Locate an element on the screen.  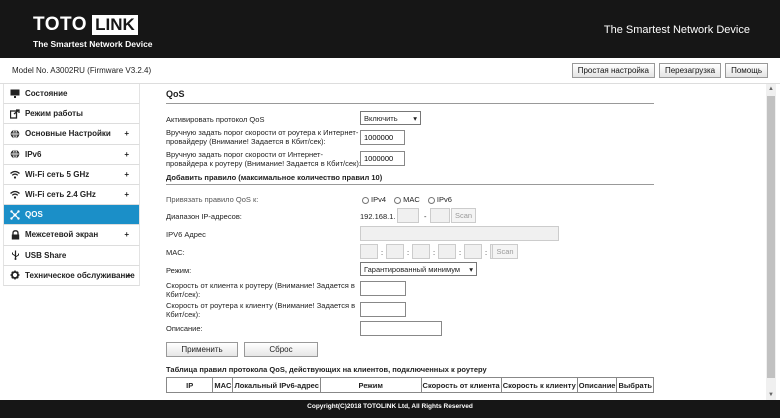
sidebar-item-wifi-5ghz: Wi-Fi сеть 5 GHz + is located at coordinates (71, 174).